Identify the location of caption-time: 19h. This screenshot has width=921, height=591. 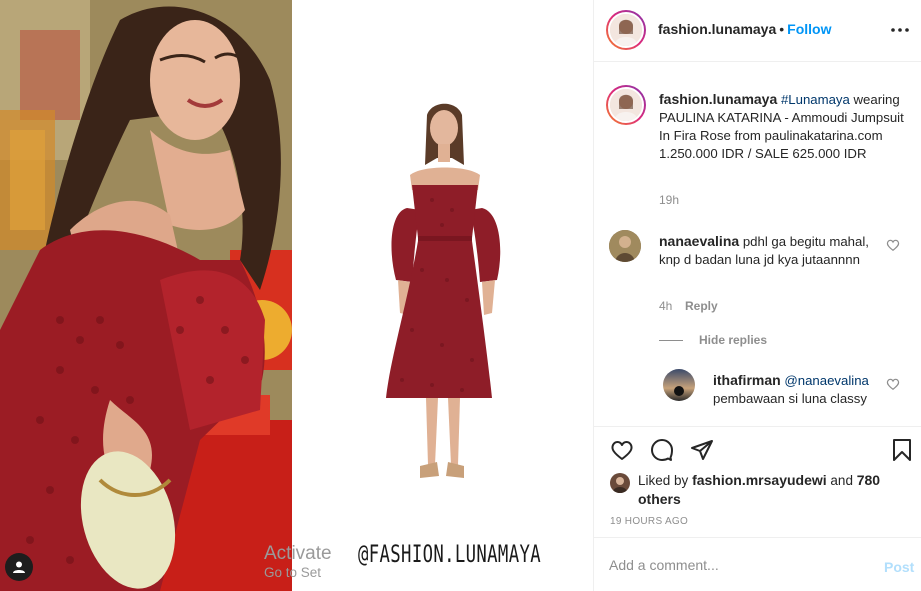
(669, 200).